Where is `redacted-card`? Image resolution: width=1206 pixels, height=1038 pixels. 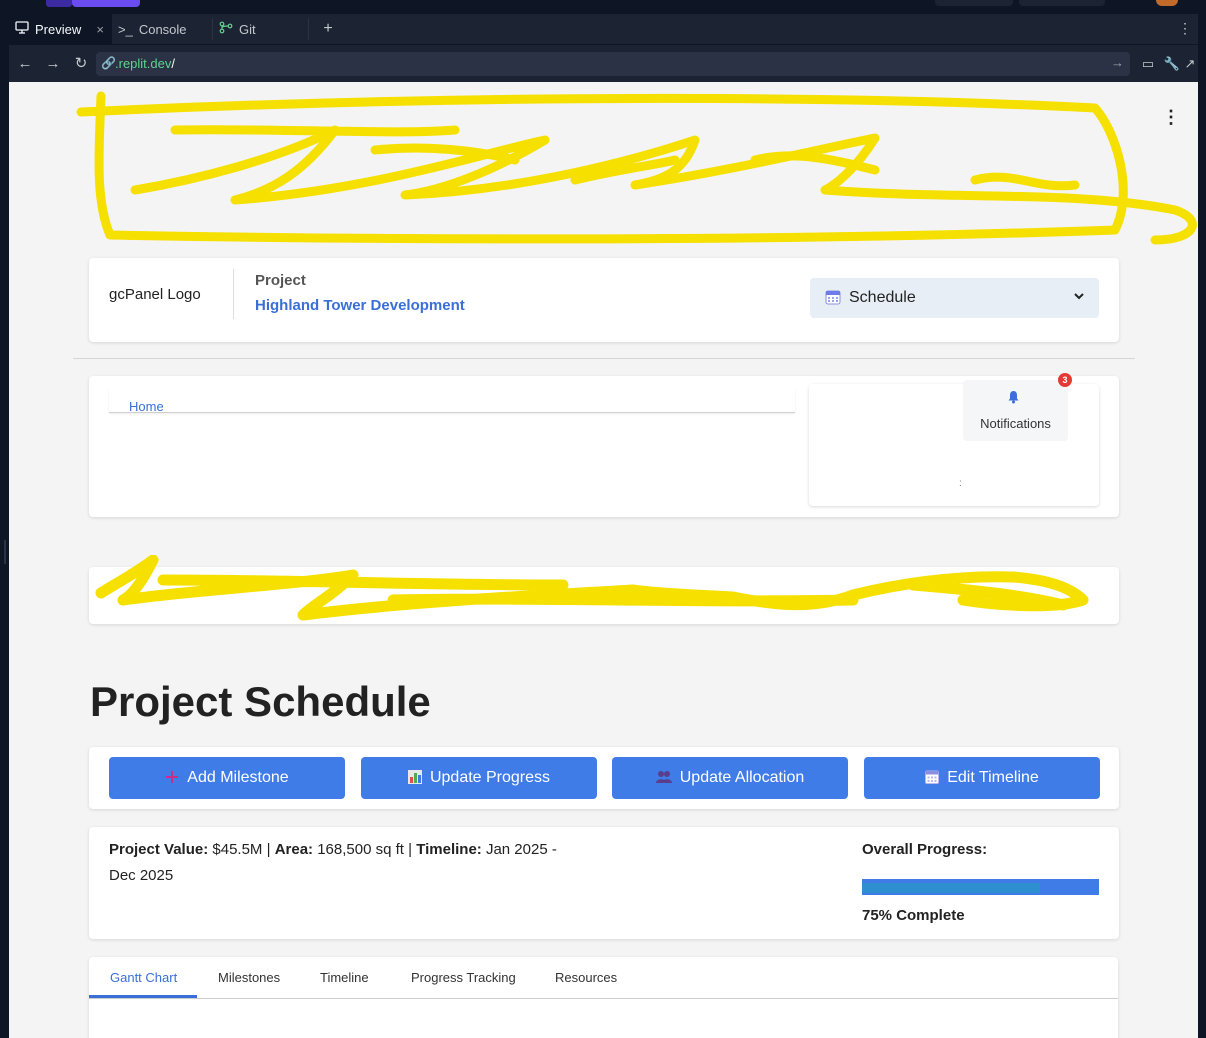
redacted-card is located at coordinates (604, 589).